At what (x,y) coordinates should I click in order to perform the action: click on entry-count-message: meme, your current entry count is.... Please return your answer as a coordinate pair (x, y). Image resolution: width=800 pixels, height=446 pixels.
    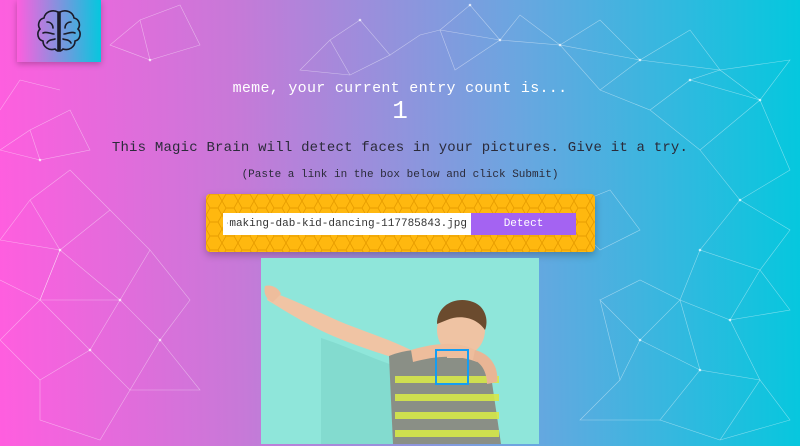
    Looking at the image, I should click on (400, 88).